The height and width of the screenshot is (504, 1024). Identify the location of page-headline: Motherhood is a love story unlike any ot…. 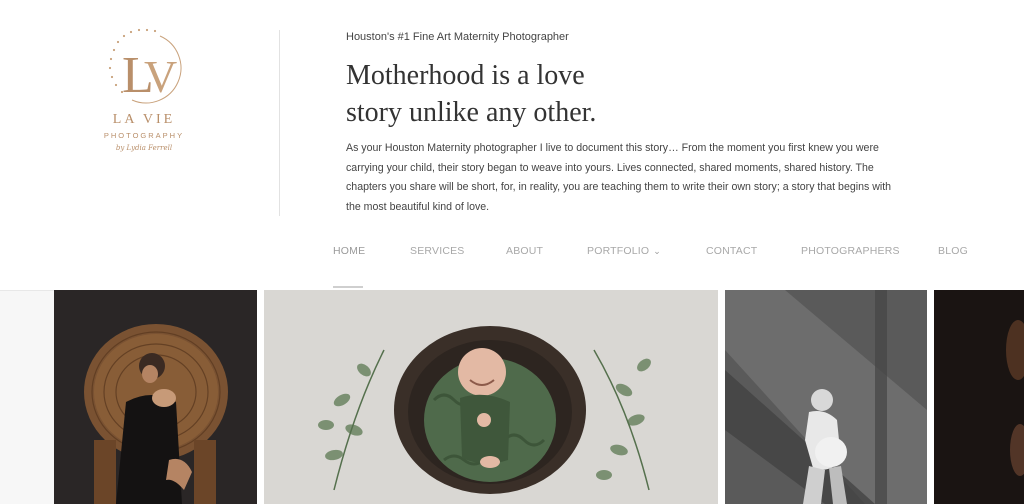
(506, 94).